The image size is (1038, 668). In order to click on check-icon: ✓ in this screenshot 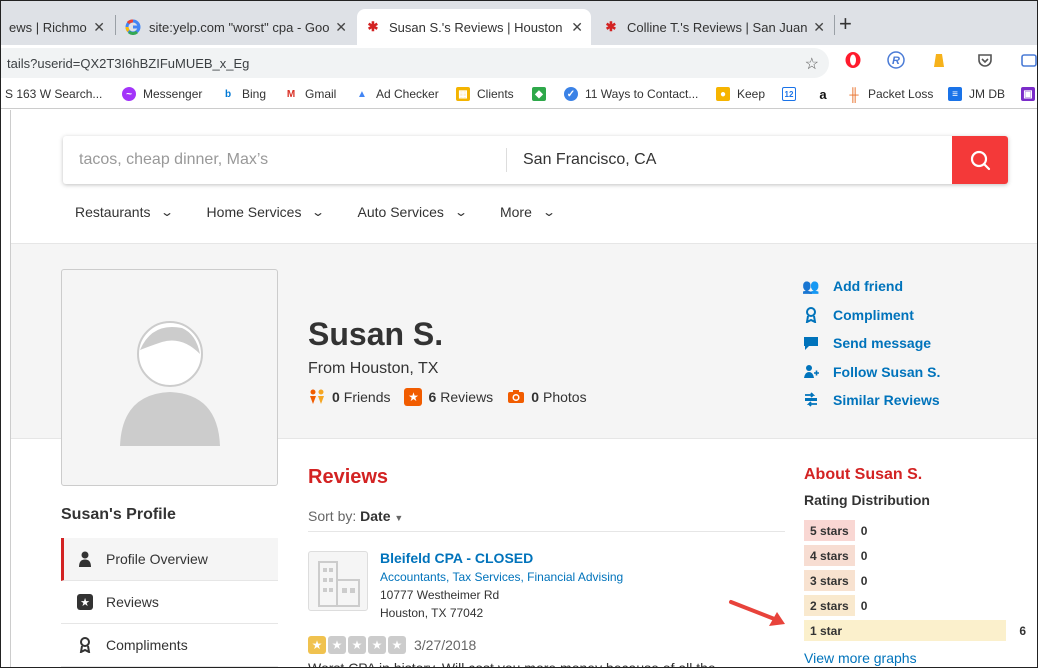, I will do `click(571, 94)`.